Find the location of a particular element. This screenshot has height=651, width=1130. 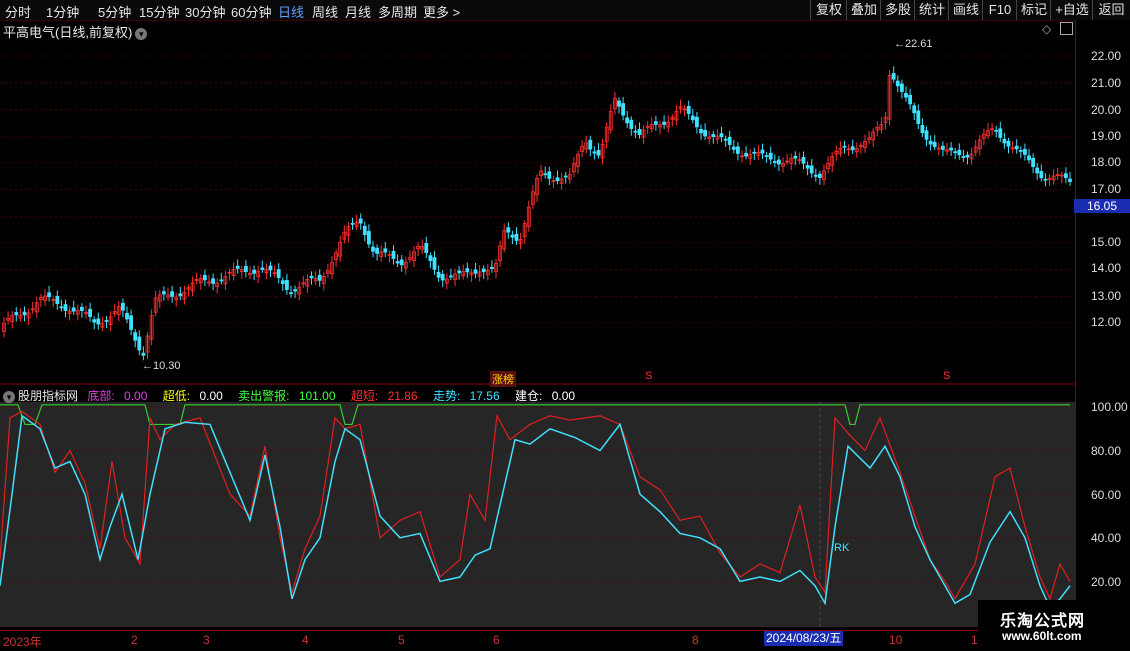

date-tick: 6 is located at coordinates (496, 640).